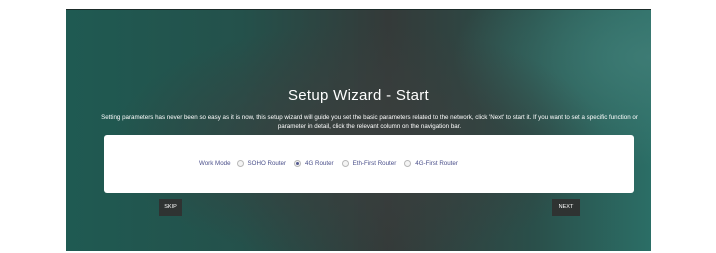  Describe the element at coordinates (319, 163) in the screenshot. I see `option-label: 4G Router` at that location.